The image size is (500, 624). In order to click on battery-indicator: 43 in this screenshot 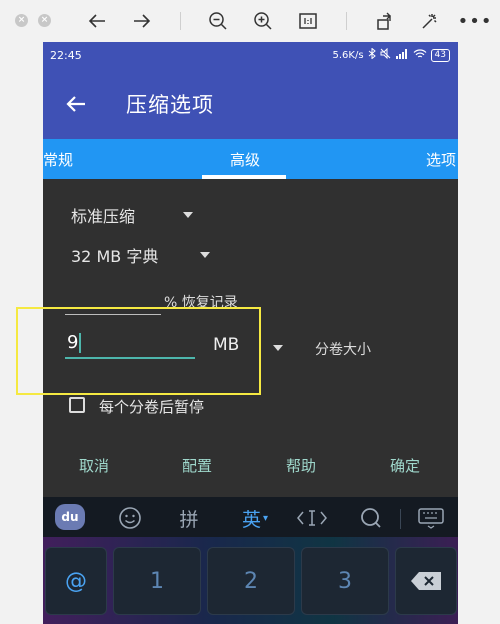, I will do `click(440, 55)`.